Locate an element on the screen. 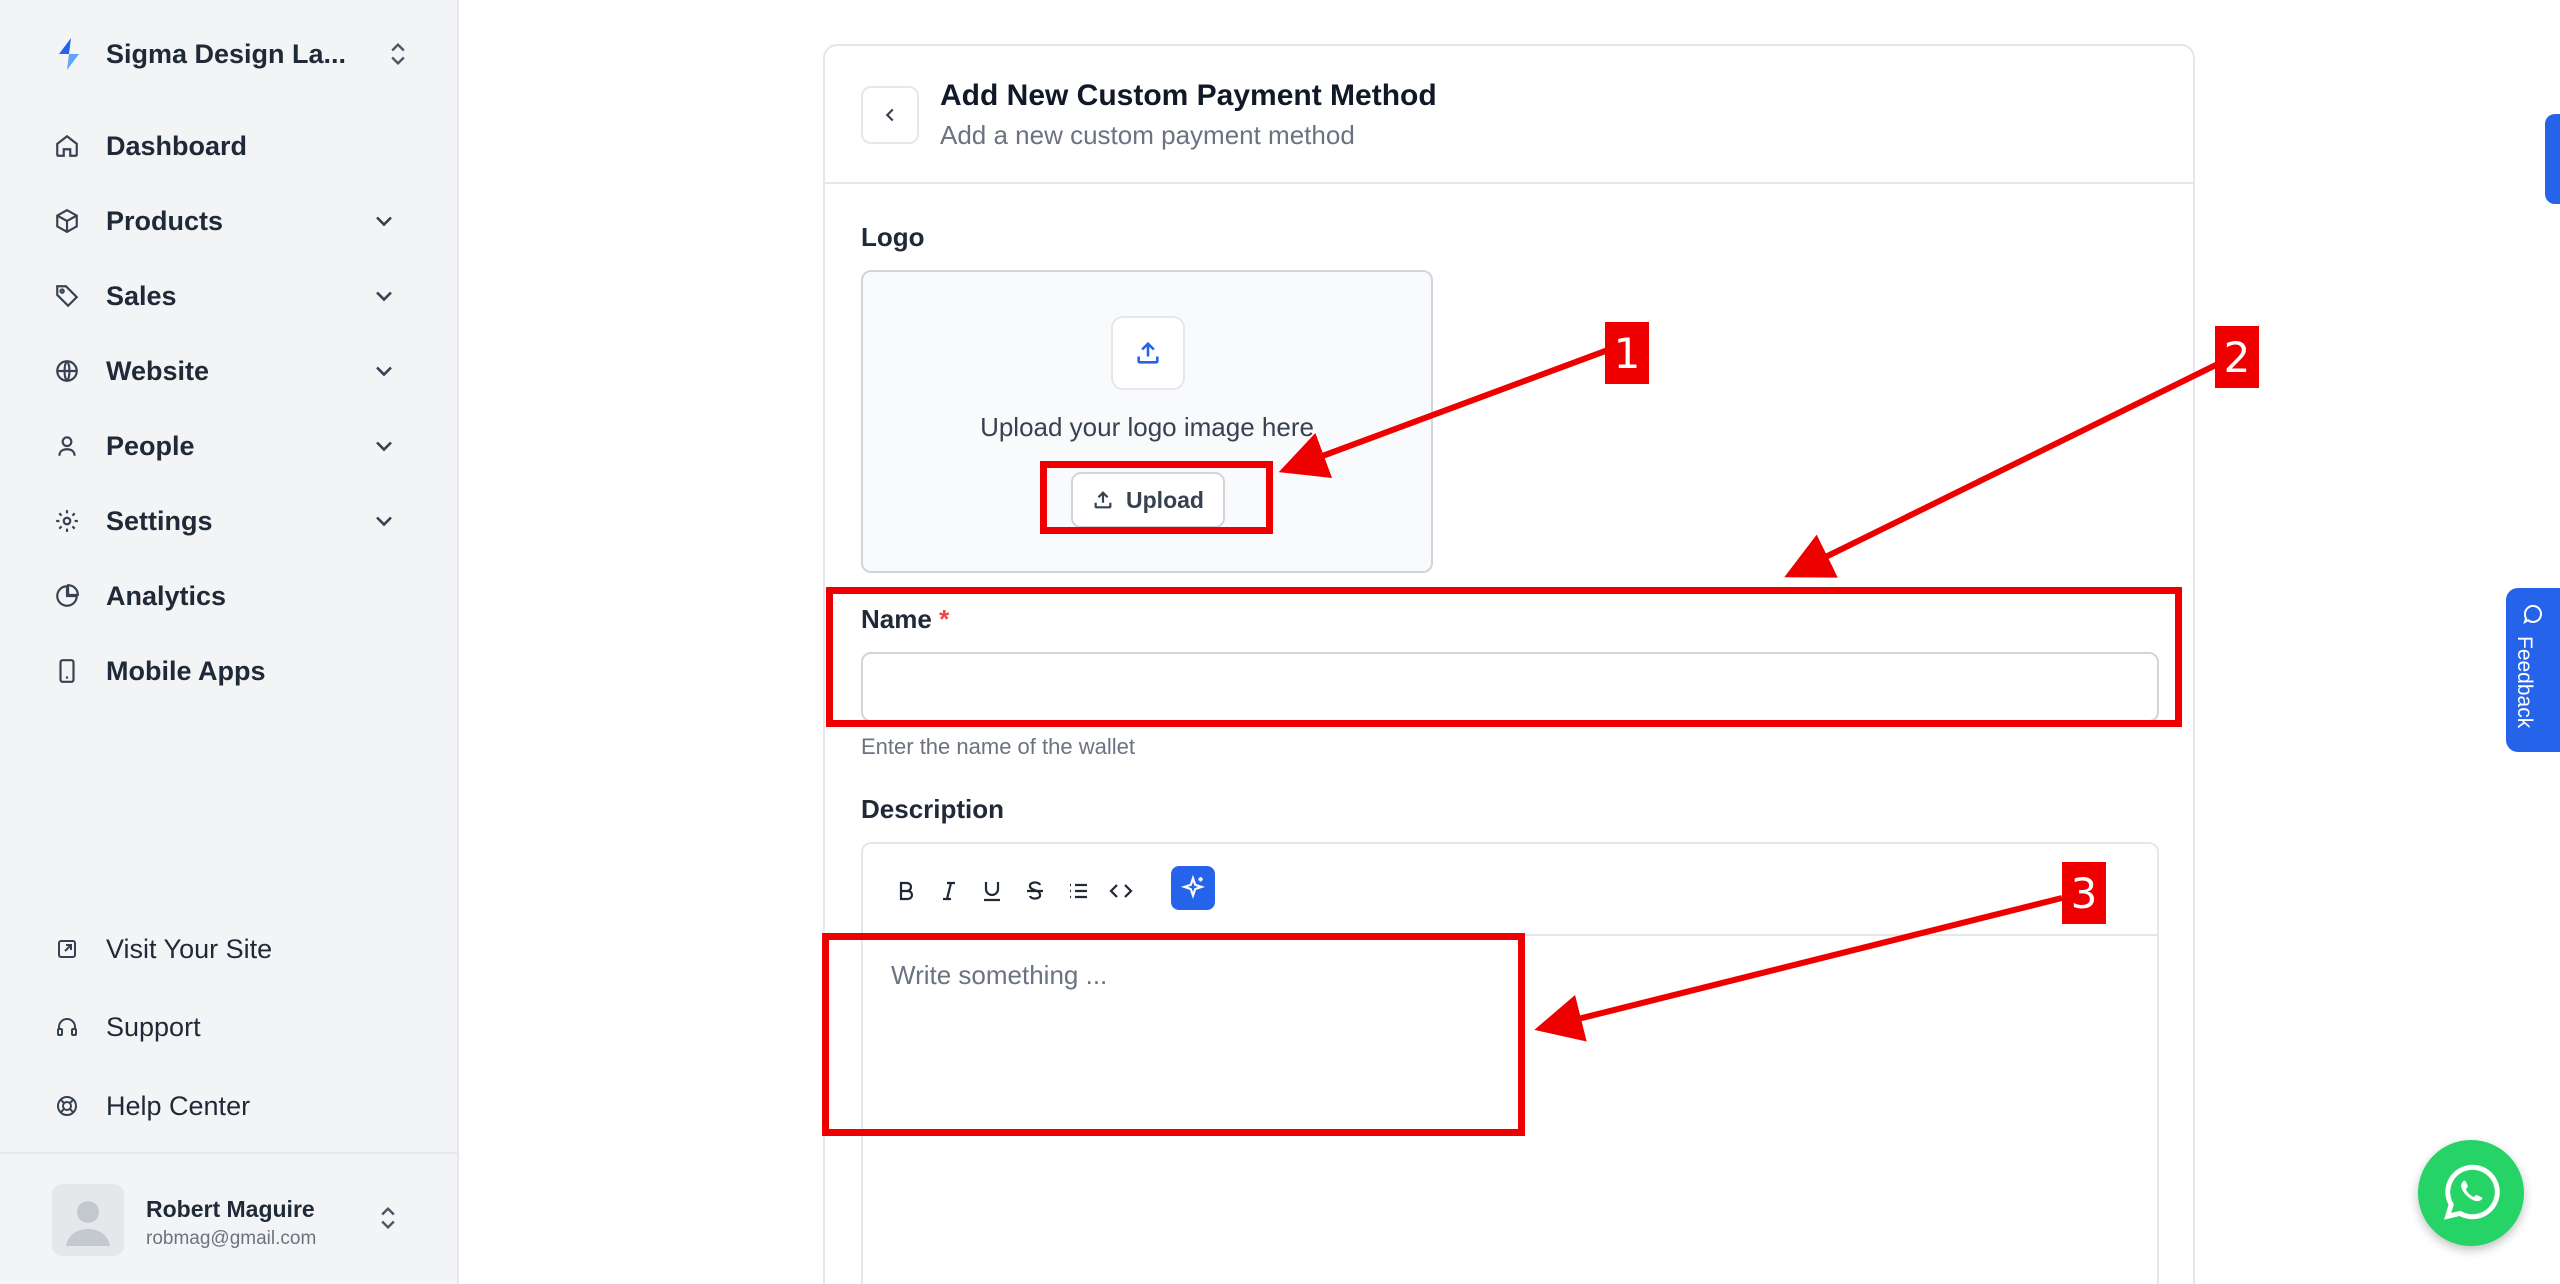 The height and width of the screenshot is (1284, 2560). annotation-badge-3: 3 is located at coordinates (2084, 893).